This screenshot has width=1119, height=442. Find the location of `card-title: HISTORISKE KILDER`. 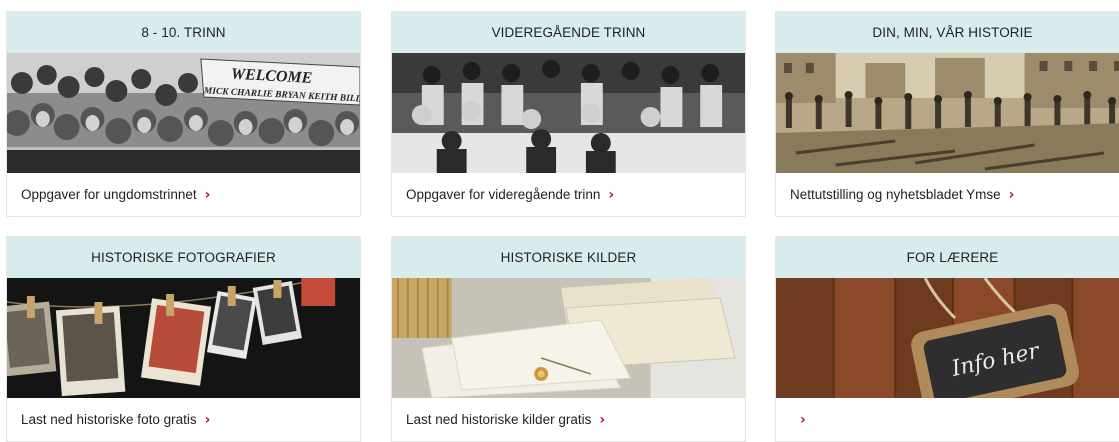

card-title: HISTORISKE KILDER is located at coordinates (568, 257).